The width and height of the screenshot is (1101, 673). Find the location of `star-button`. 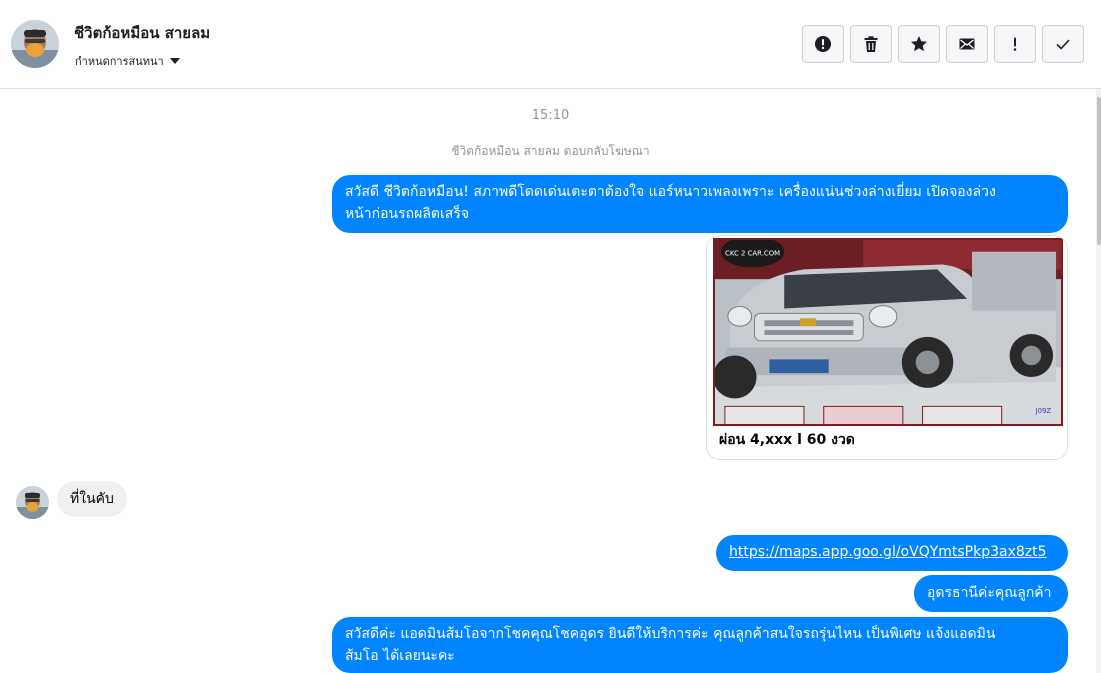

star-button is located at coordinates (919, 44).